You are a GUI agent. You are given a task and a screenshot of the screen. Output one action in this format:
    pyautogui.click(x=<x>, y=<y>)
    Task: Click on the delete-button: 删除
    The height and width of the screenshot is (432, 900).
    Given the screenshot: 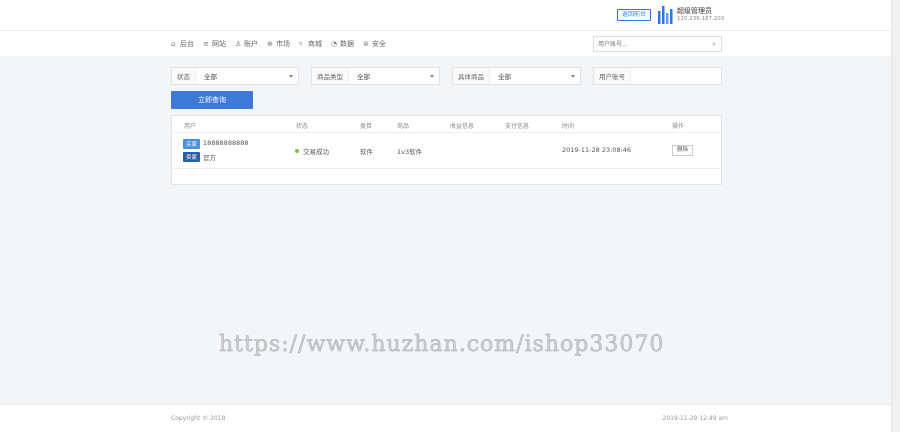 What is the action you would take?
    pyautogui.click(x=683, y=150)
    